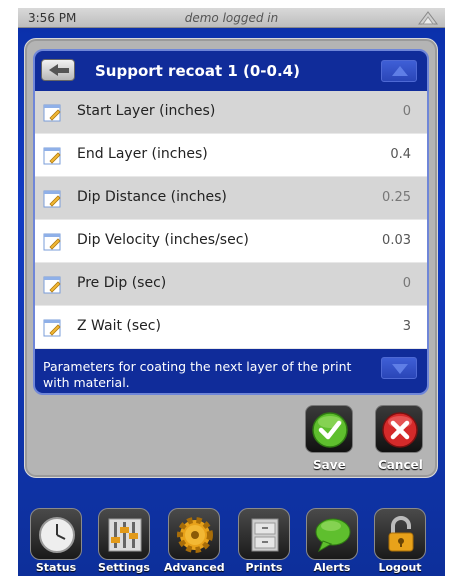 This screenshot has width=457, height=576. What do you see at coordinates (56, 567) in the screenshot?
I see `dock-label: Status` at bounding box center [56, 567].